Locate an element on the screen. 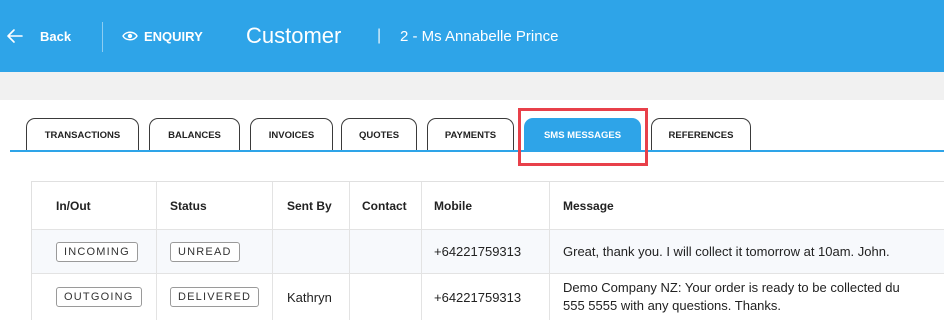 The width and height of the screenshot is (944, 320). entity-title: Customer is located at coordinates (294, 35).